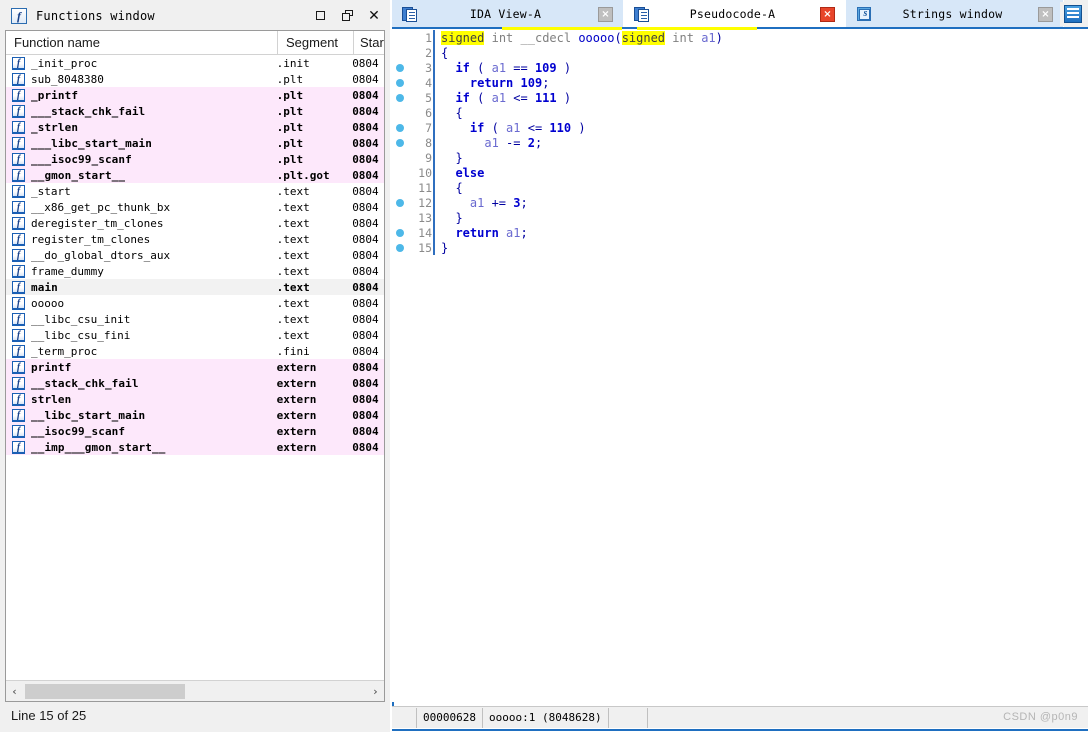 This screenshot has width=1088, height=732. I want to click on table-row: f strlen extern 0804, so click(195, 399).